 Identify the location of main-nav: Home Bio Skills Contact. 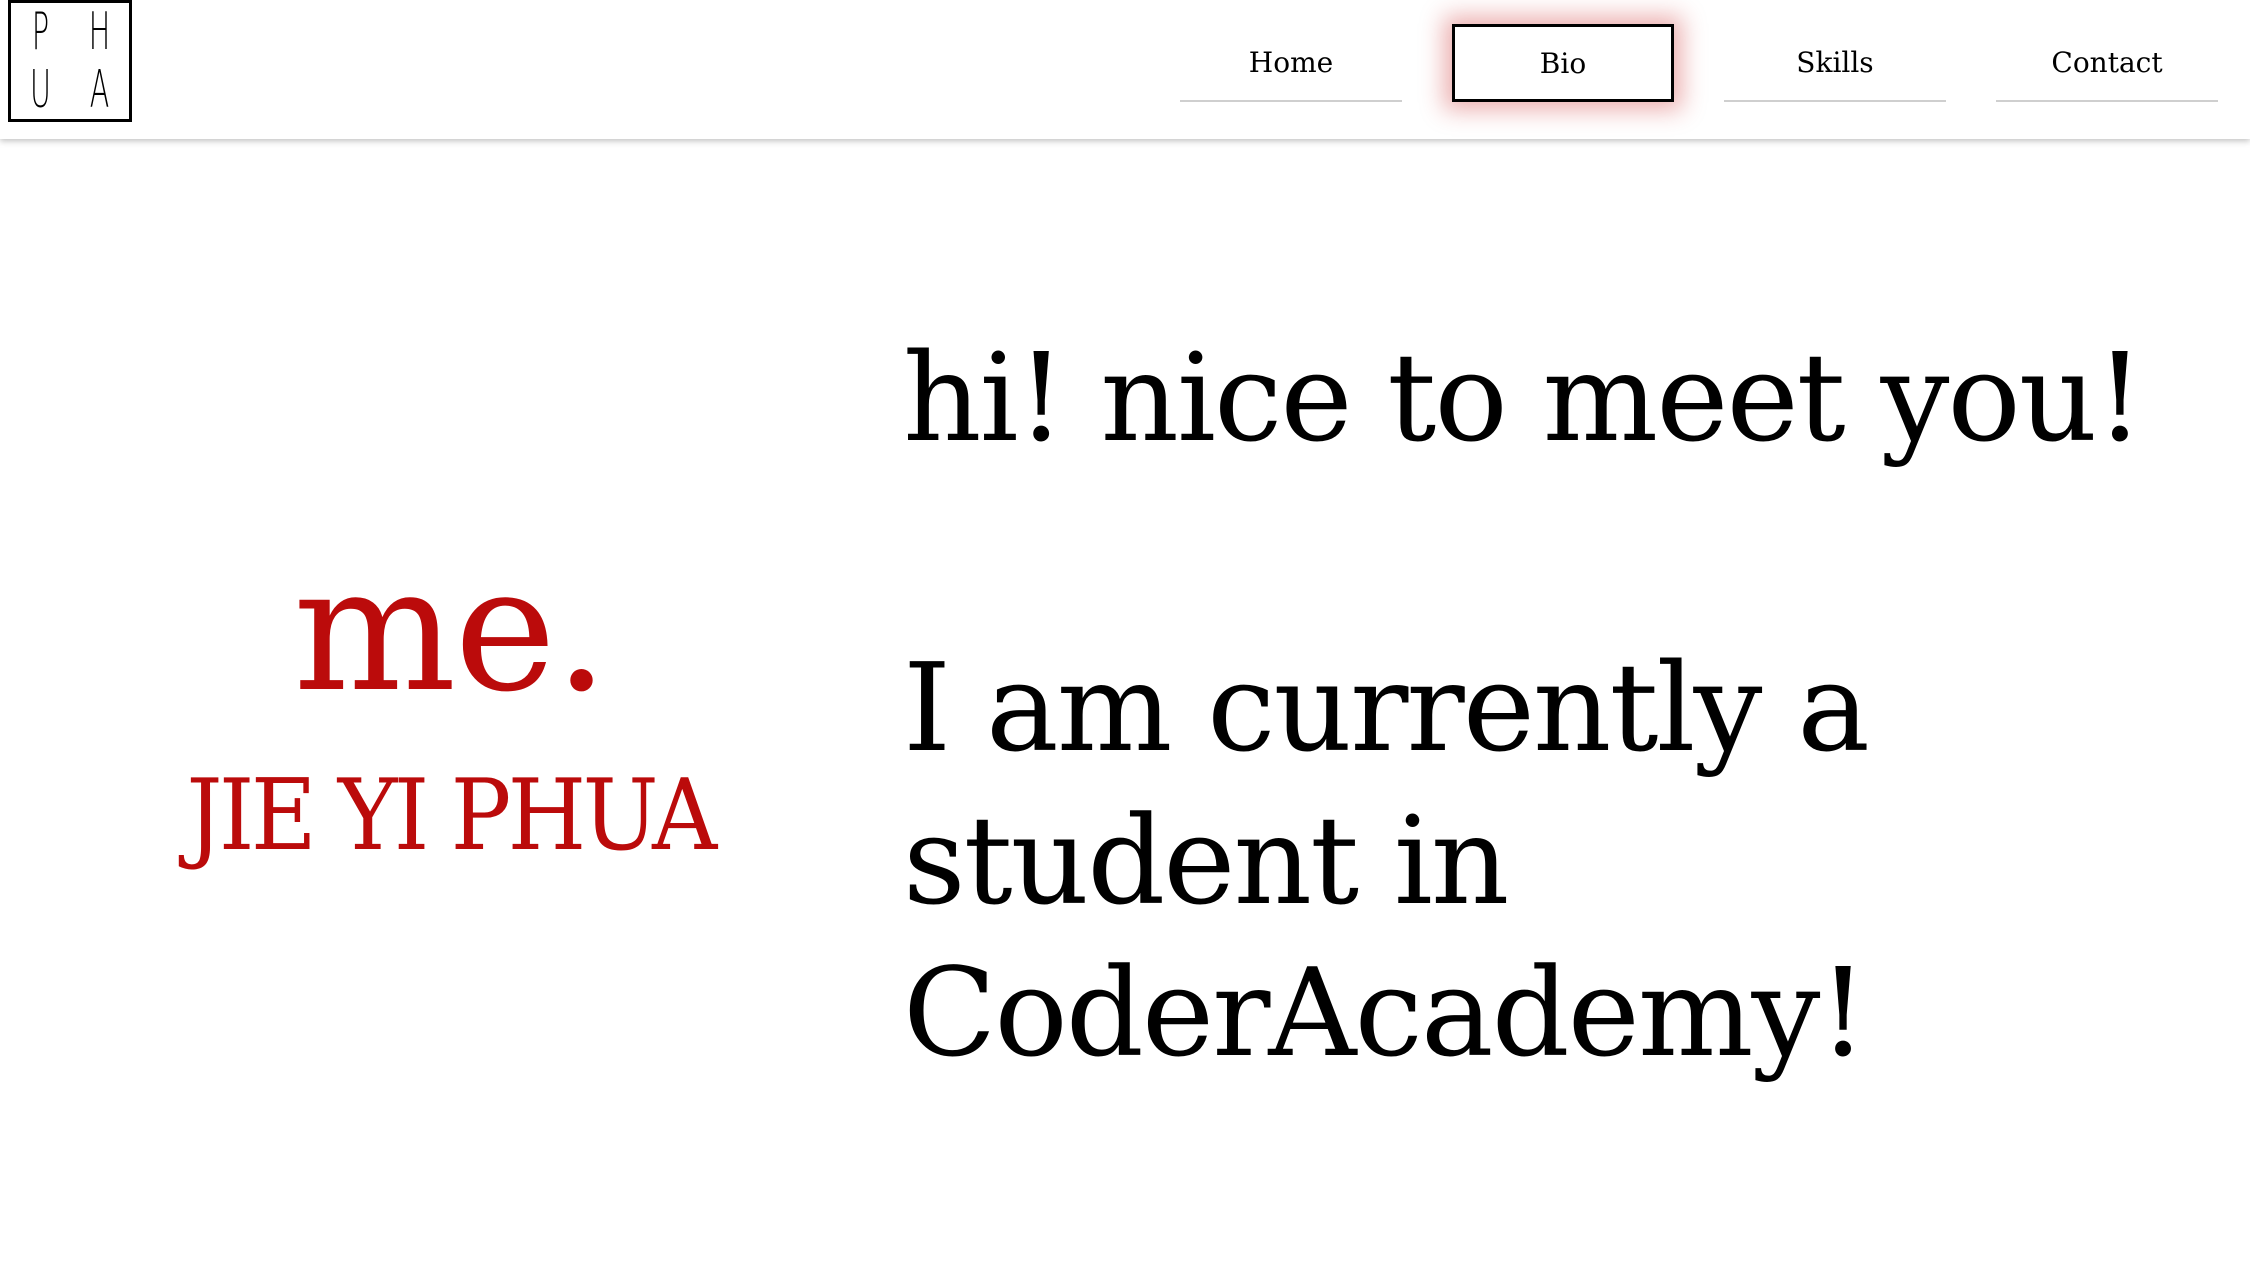
(1699, 63).